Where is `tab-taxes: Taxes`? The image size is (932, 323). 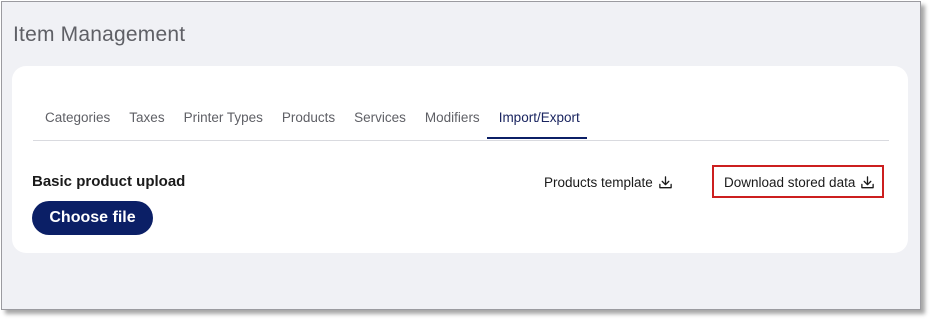
tab-taxes: Taxes is located at coordinates (144, 118).